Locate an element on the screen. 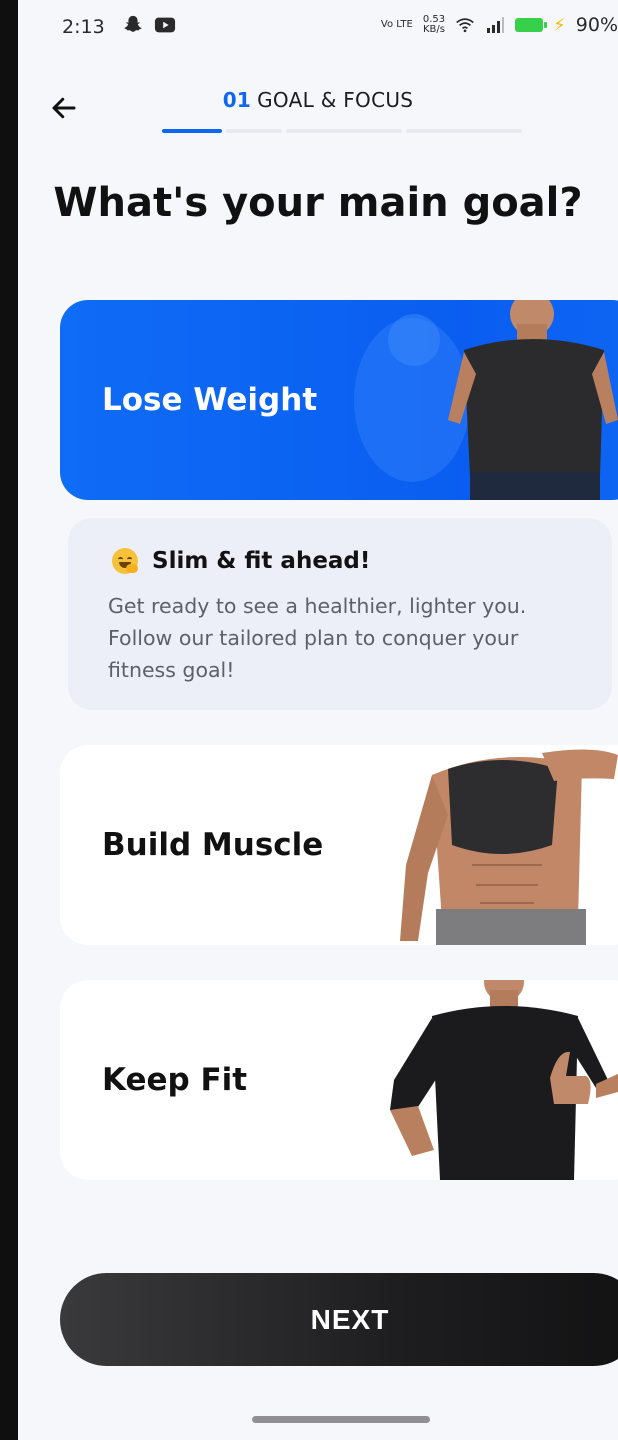 This screenshot has height=1440, width=618. info-title: Slim & fit ahead! is located at coordinates (241, 561).